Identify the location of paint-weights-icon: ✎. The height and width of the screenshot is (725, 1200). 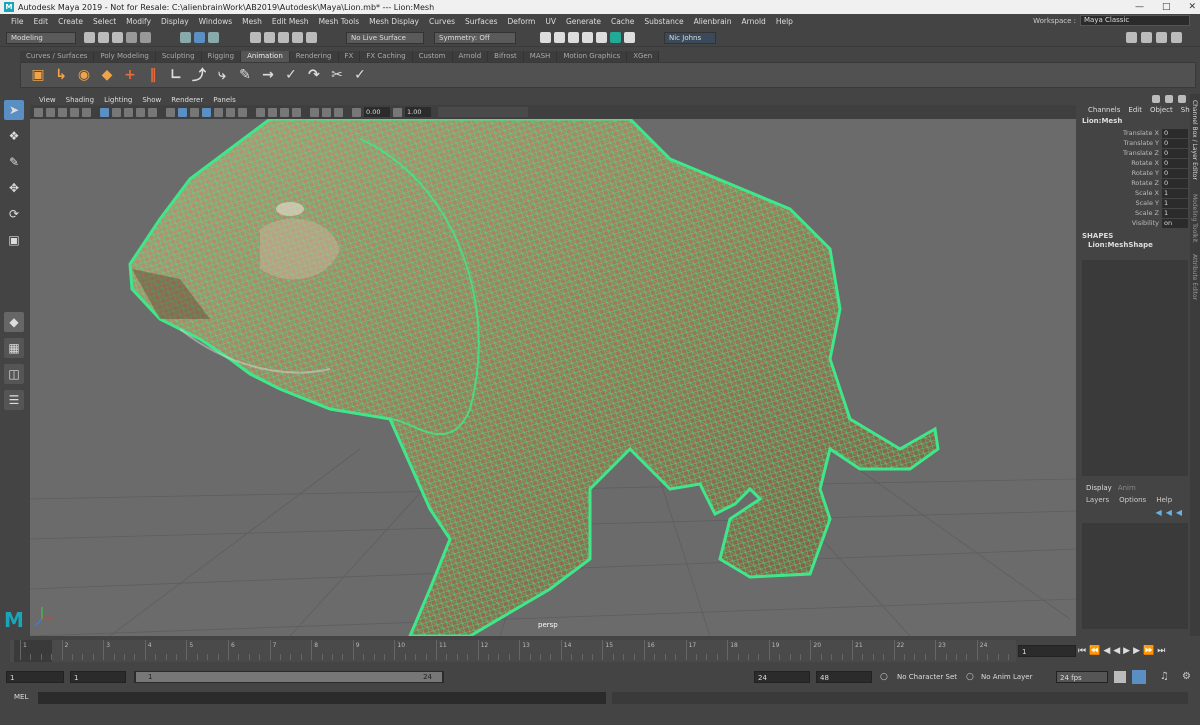
(245, 75).